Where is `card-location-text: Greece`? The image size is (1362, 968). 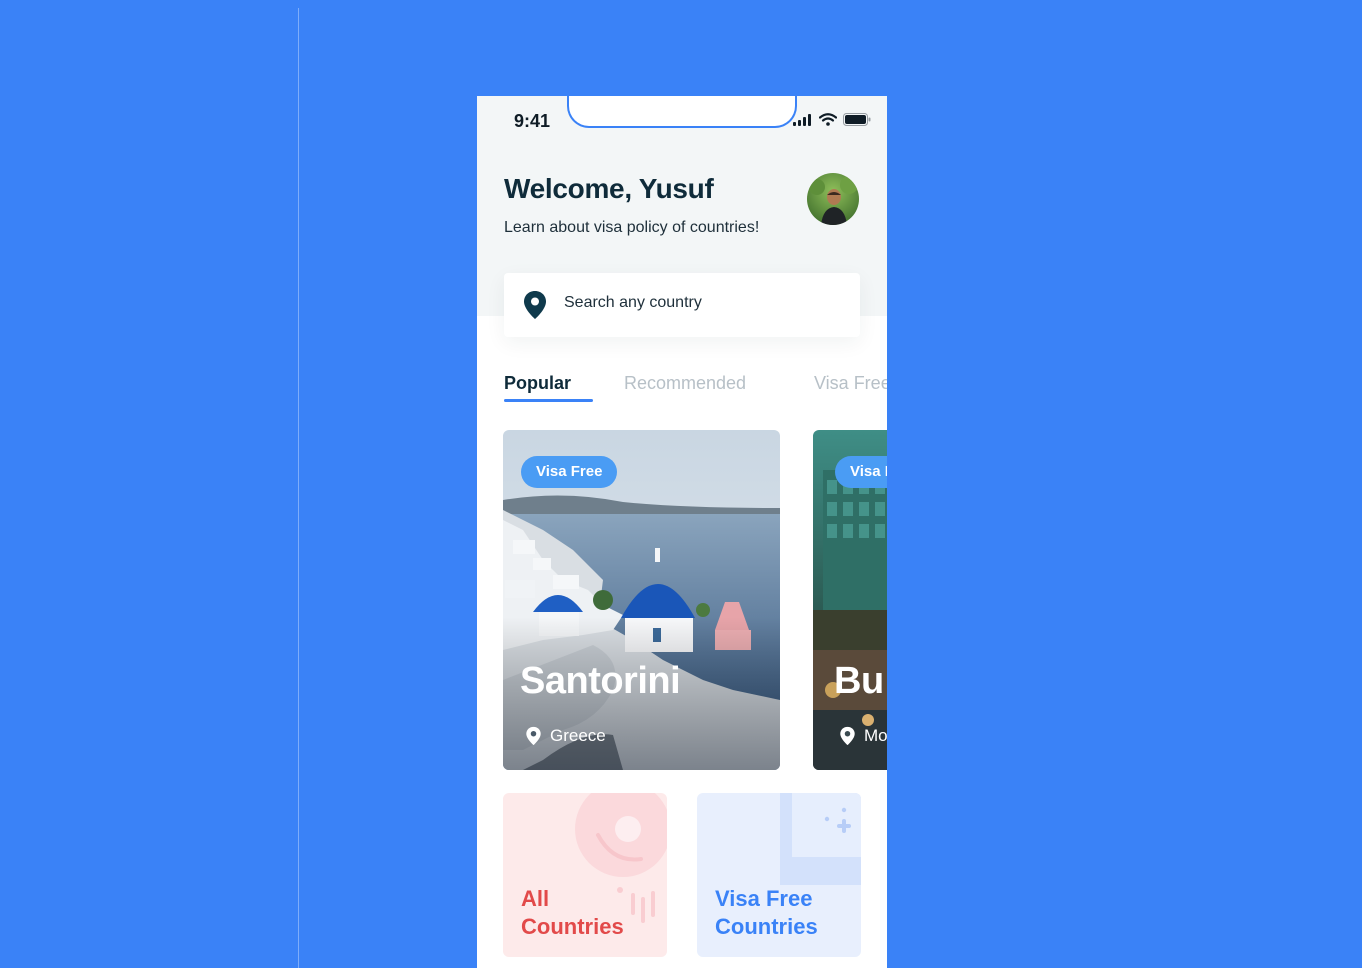
card-location-text: Greece is located at coordinates (578, 735).